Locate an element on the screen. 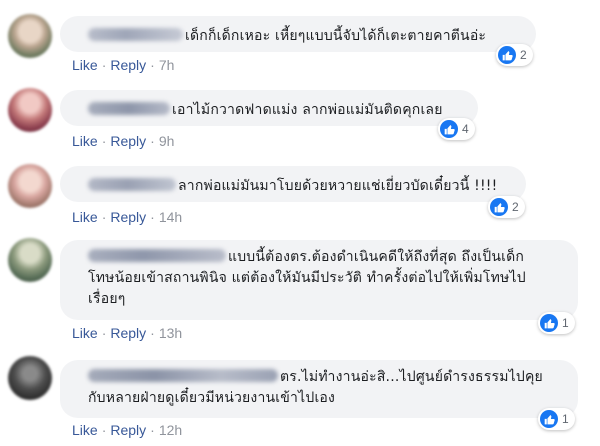 The height and width of the screenshot is (446, 600). comment-actions: Like · Reply · 12h is located at coordinates (127, 430).